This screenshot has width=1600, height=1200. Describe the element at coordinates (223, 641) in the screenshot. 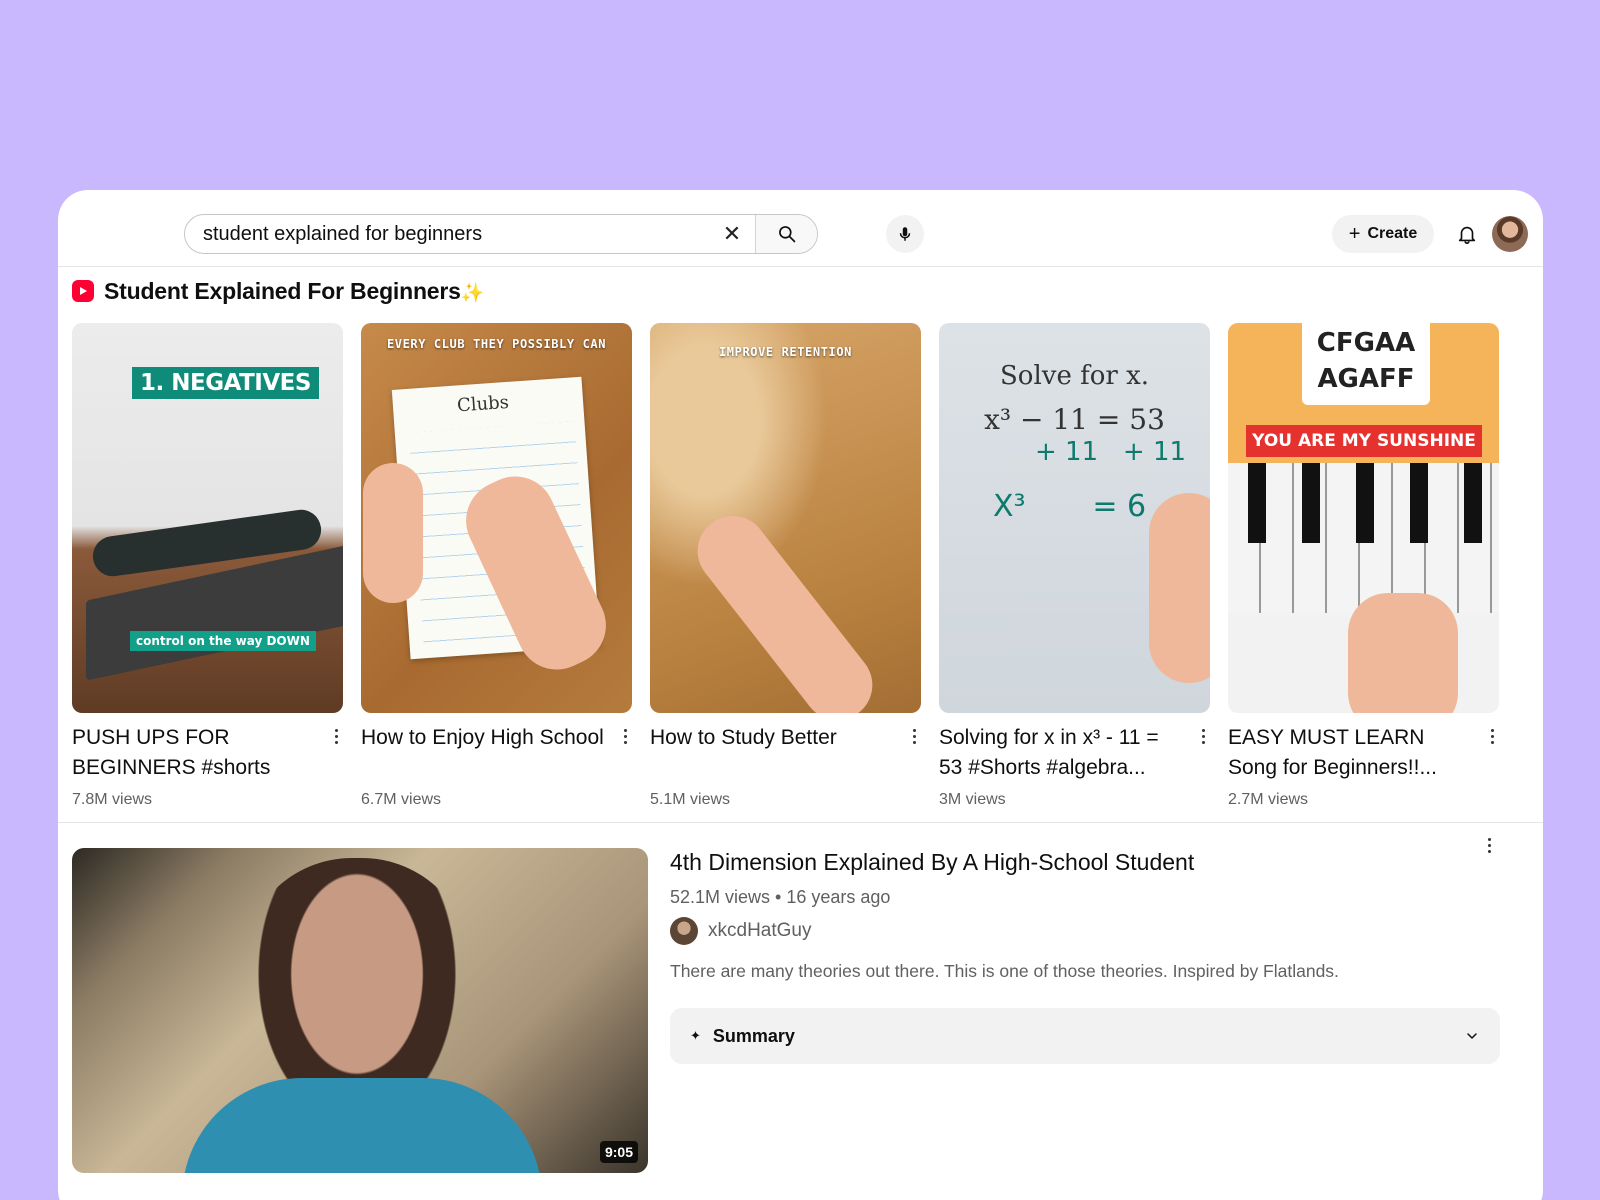

I see `thumbnail-subcaption: control on the way DOWN` at that location.